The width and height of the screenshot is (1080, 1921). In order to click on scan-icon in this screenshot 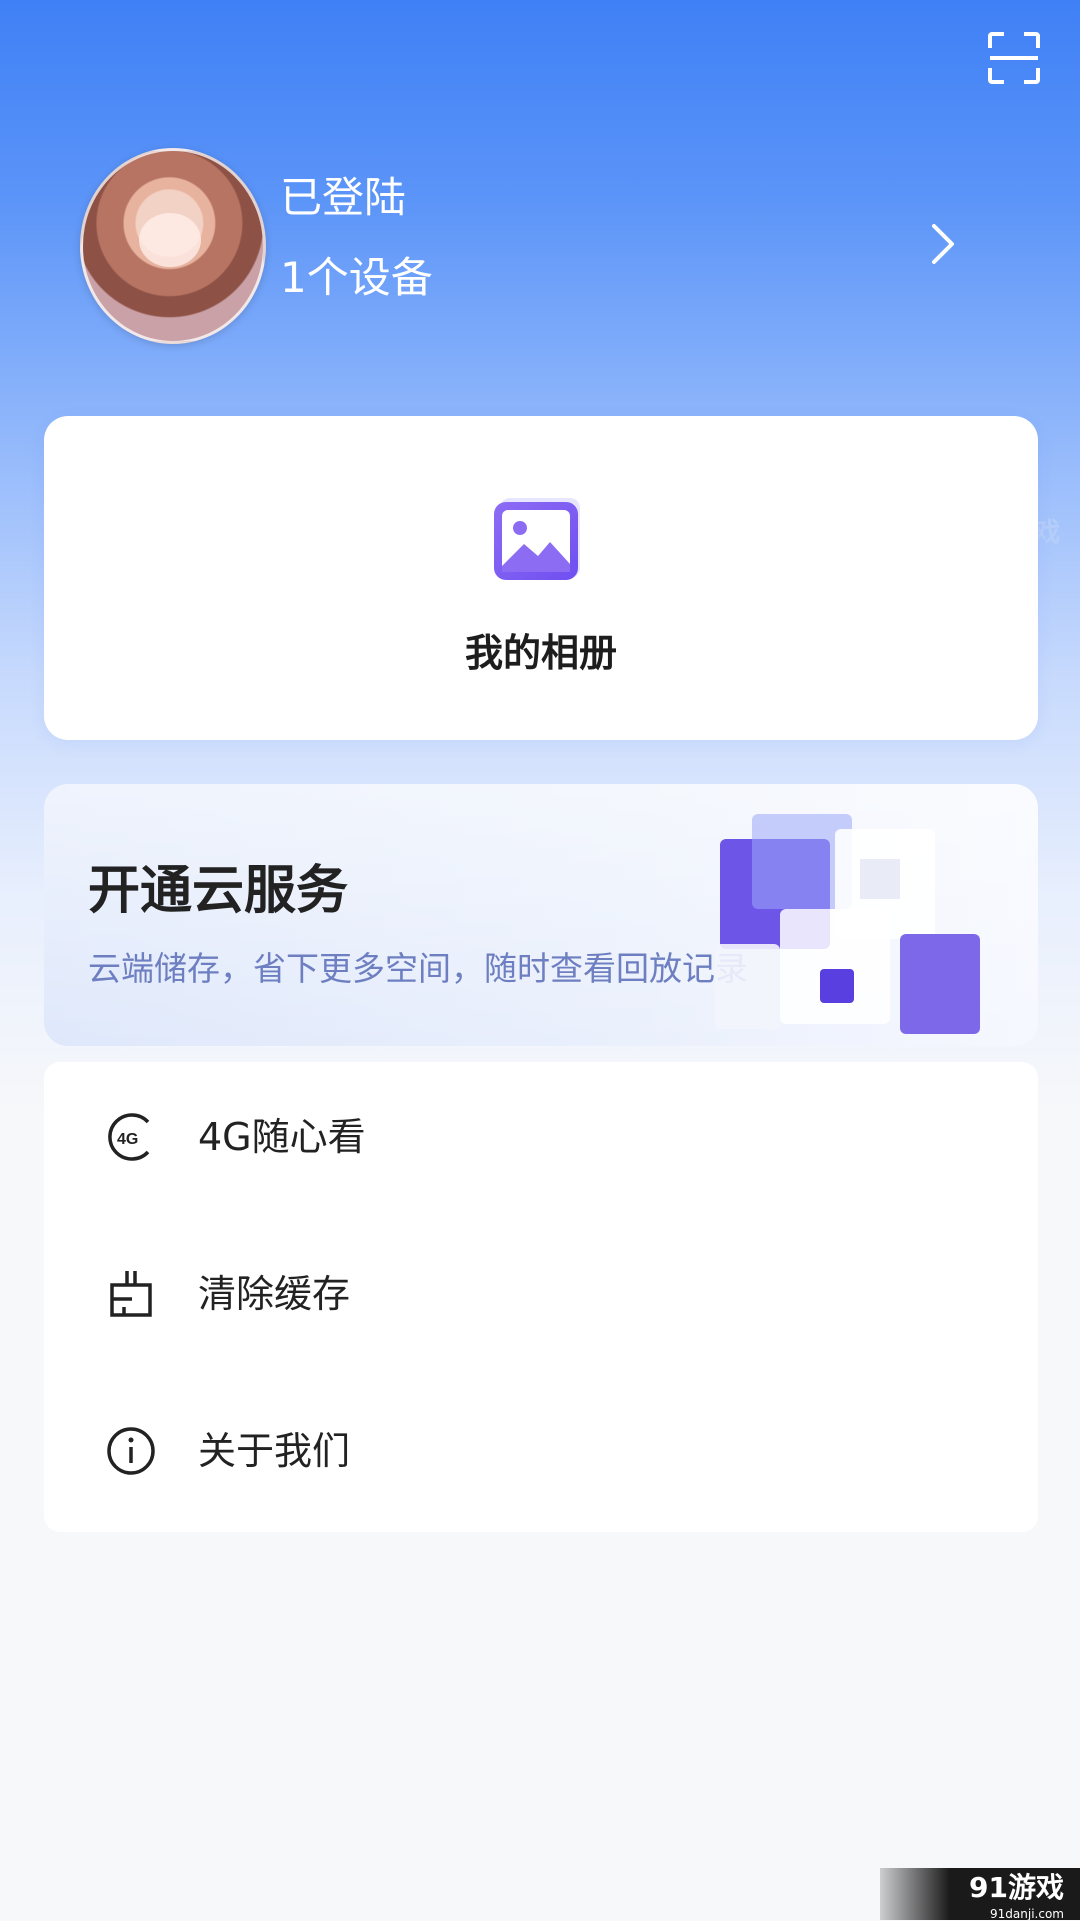, I will do `click(1014, 58)`.